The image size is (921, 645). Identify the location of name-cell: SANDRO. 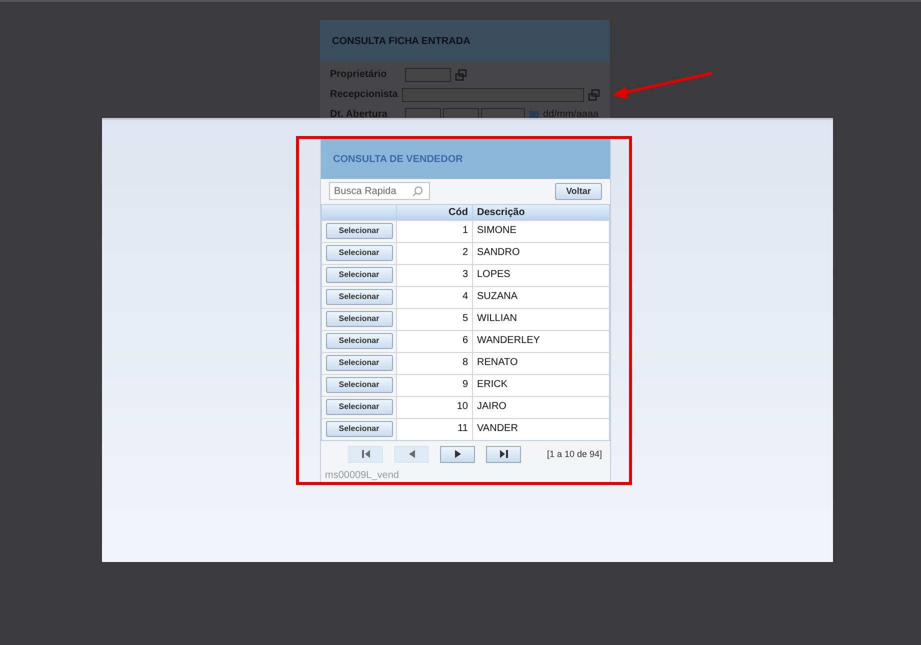
(498, 252).